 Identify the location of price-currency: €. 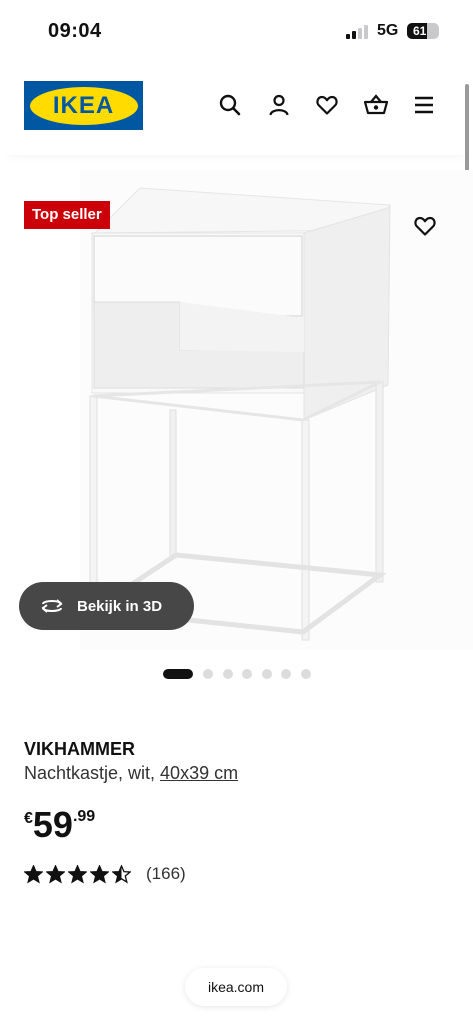
(28, 818).